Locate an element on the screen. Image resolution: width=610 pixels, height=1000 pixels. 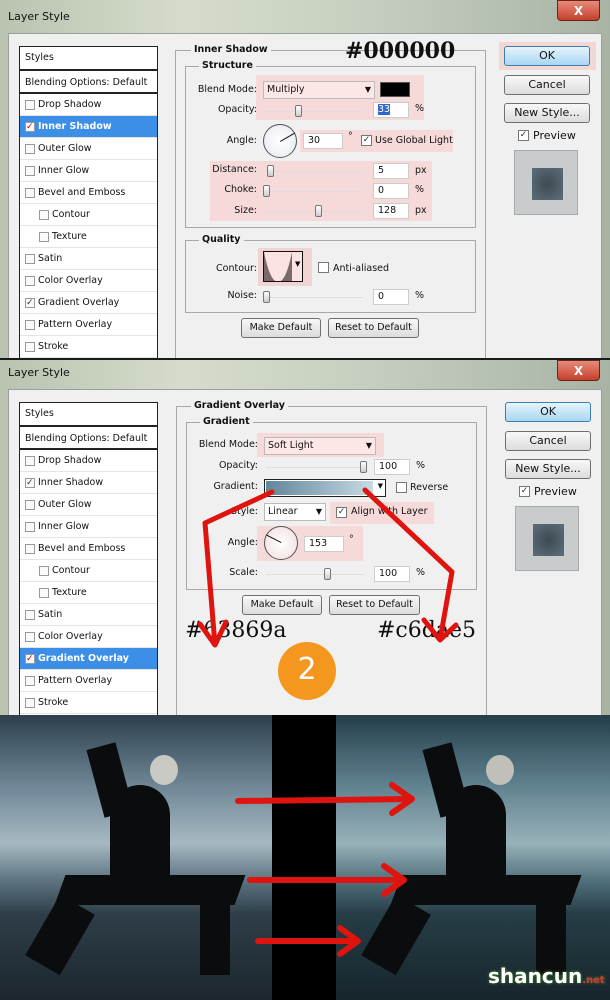
angle-input: 30 is located at coordinates (323, 141).